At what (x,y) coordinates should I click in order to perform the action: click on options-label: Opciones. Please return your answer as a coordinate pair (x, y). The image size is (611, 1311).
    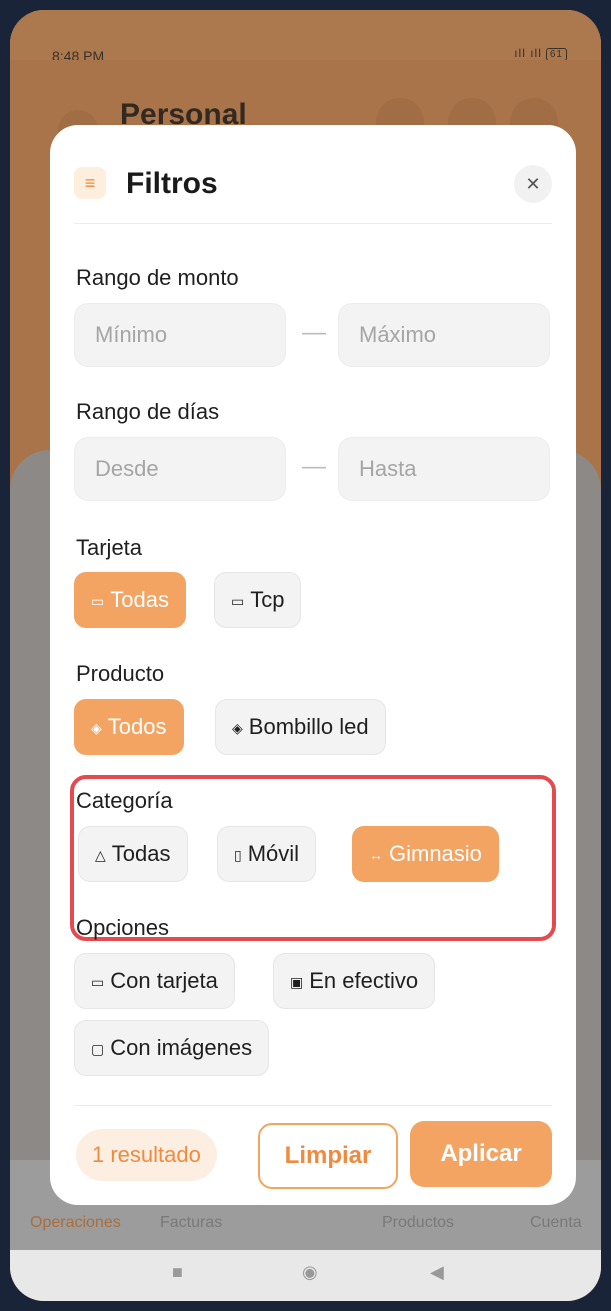
    Looking at the image, I should click on (122, 927).